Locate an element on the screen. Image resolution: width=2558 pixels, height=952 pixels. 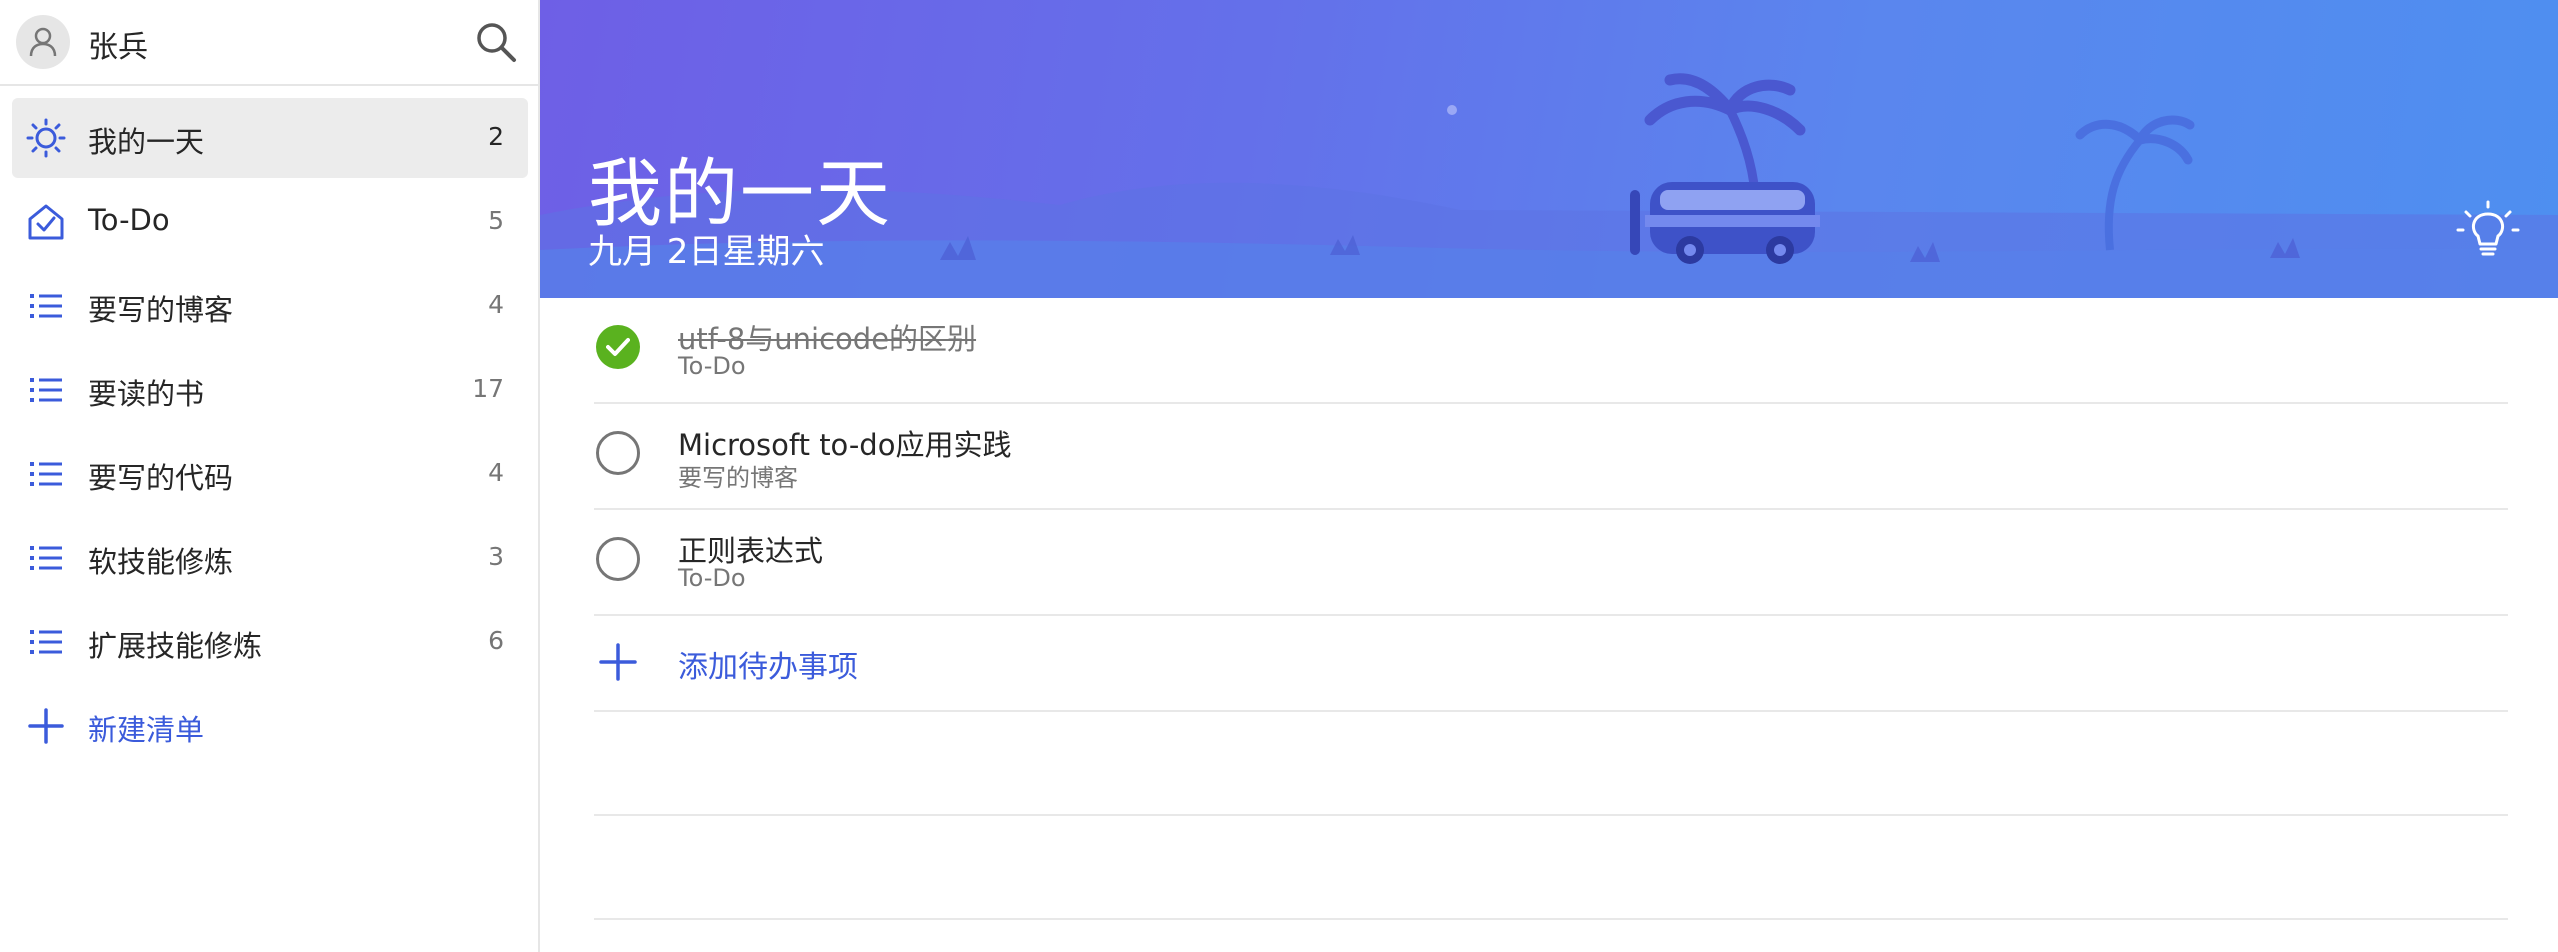
sidebar-item-count: 6 is located at coordinates (496, 640).